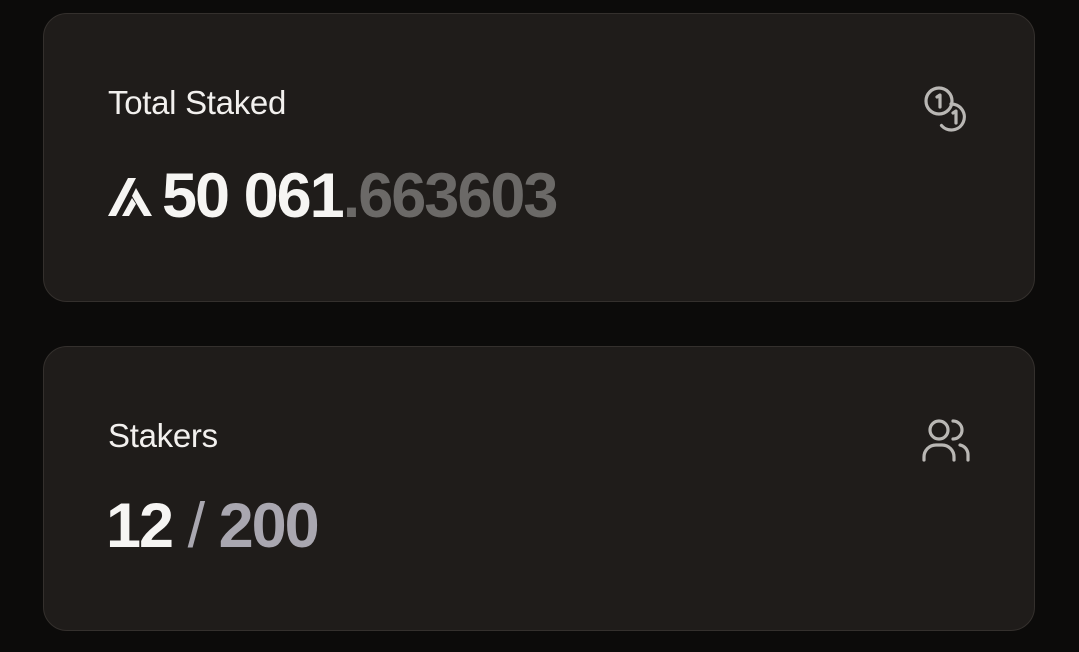  Describe the element at coordinates (946, 440) in the screenshot. I see `users-icon` at that location.